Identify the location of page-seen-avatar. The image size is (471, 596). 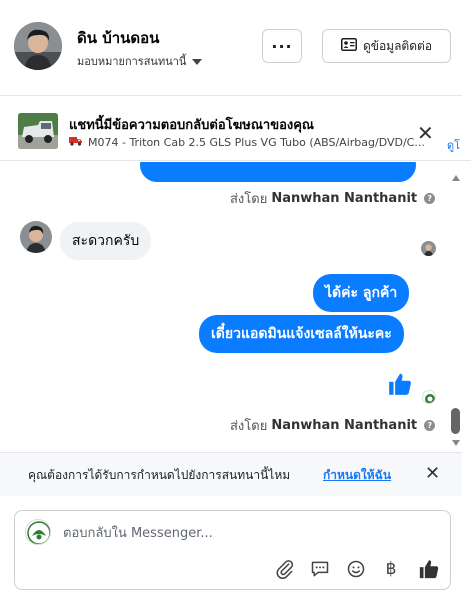
(429, 397).